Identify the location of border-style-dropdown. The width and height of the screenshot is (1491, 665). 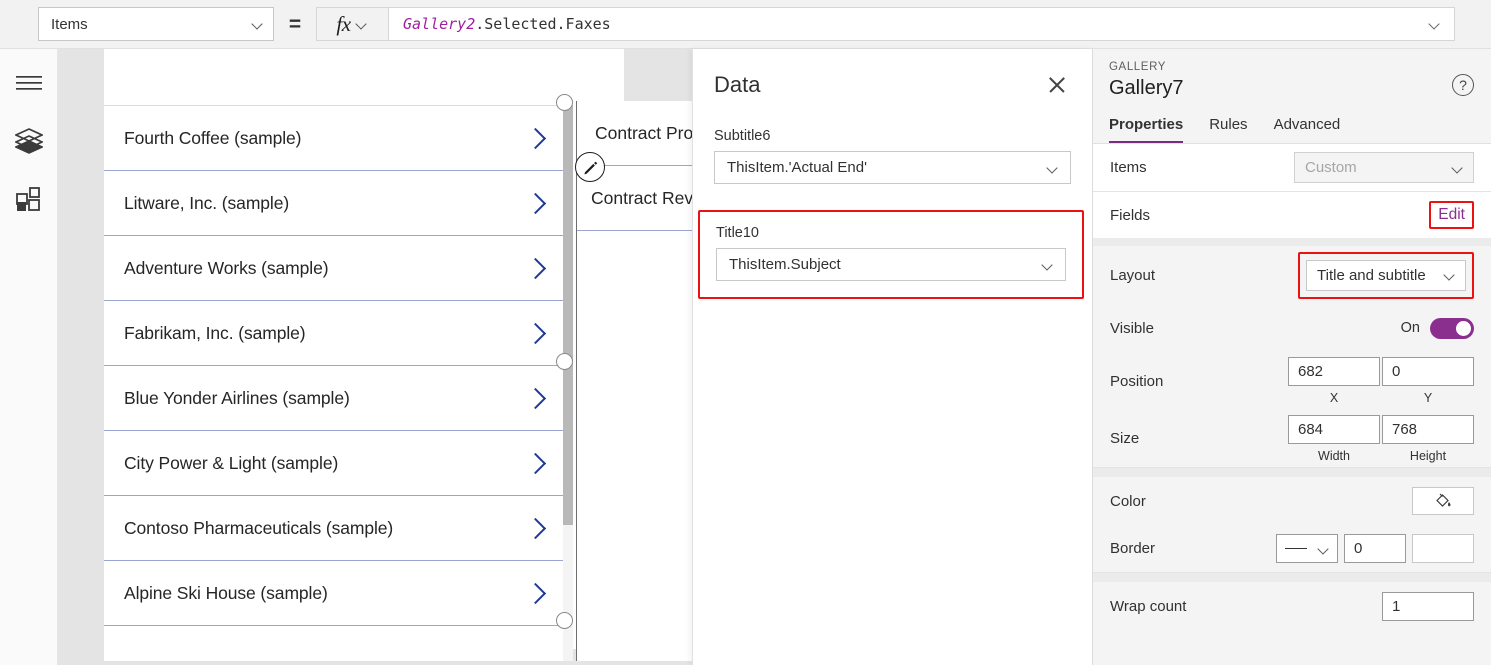
(1307, 548).